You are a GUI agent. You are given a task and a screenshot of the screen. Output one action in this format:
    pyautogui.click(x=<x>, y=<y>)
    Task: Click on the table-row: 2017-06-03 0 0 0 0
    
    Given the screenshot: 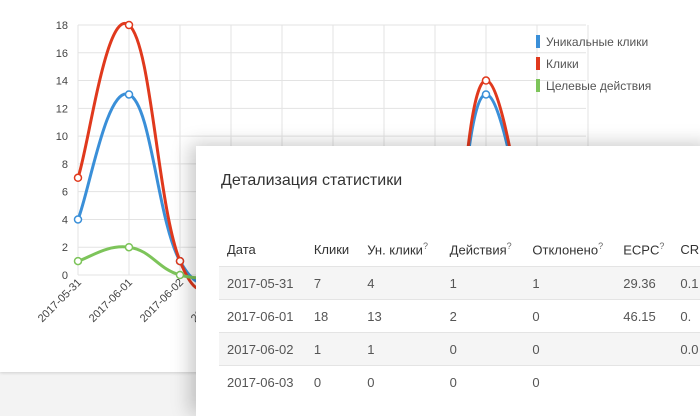 What is the action you would take?
    pyautogui.click(x=459, y=381)
    